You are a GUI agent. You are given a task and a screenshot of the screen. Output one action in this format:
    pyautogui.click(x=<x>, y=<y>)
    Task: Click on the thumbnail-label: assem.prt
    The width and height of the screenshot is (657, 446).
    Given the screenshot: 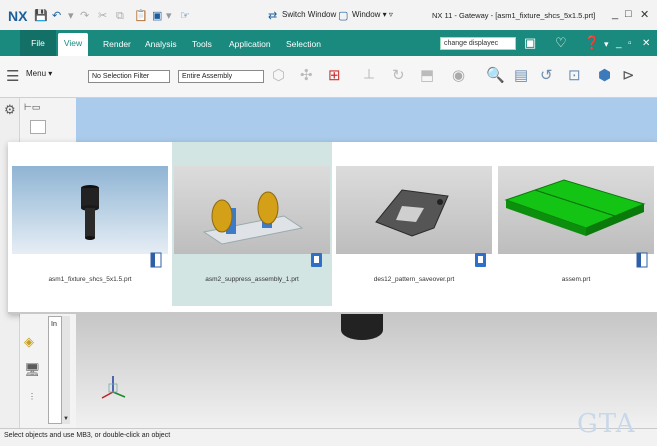 What is the action you would take?
    pyautogui.click(x=576, y=279)
    